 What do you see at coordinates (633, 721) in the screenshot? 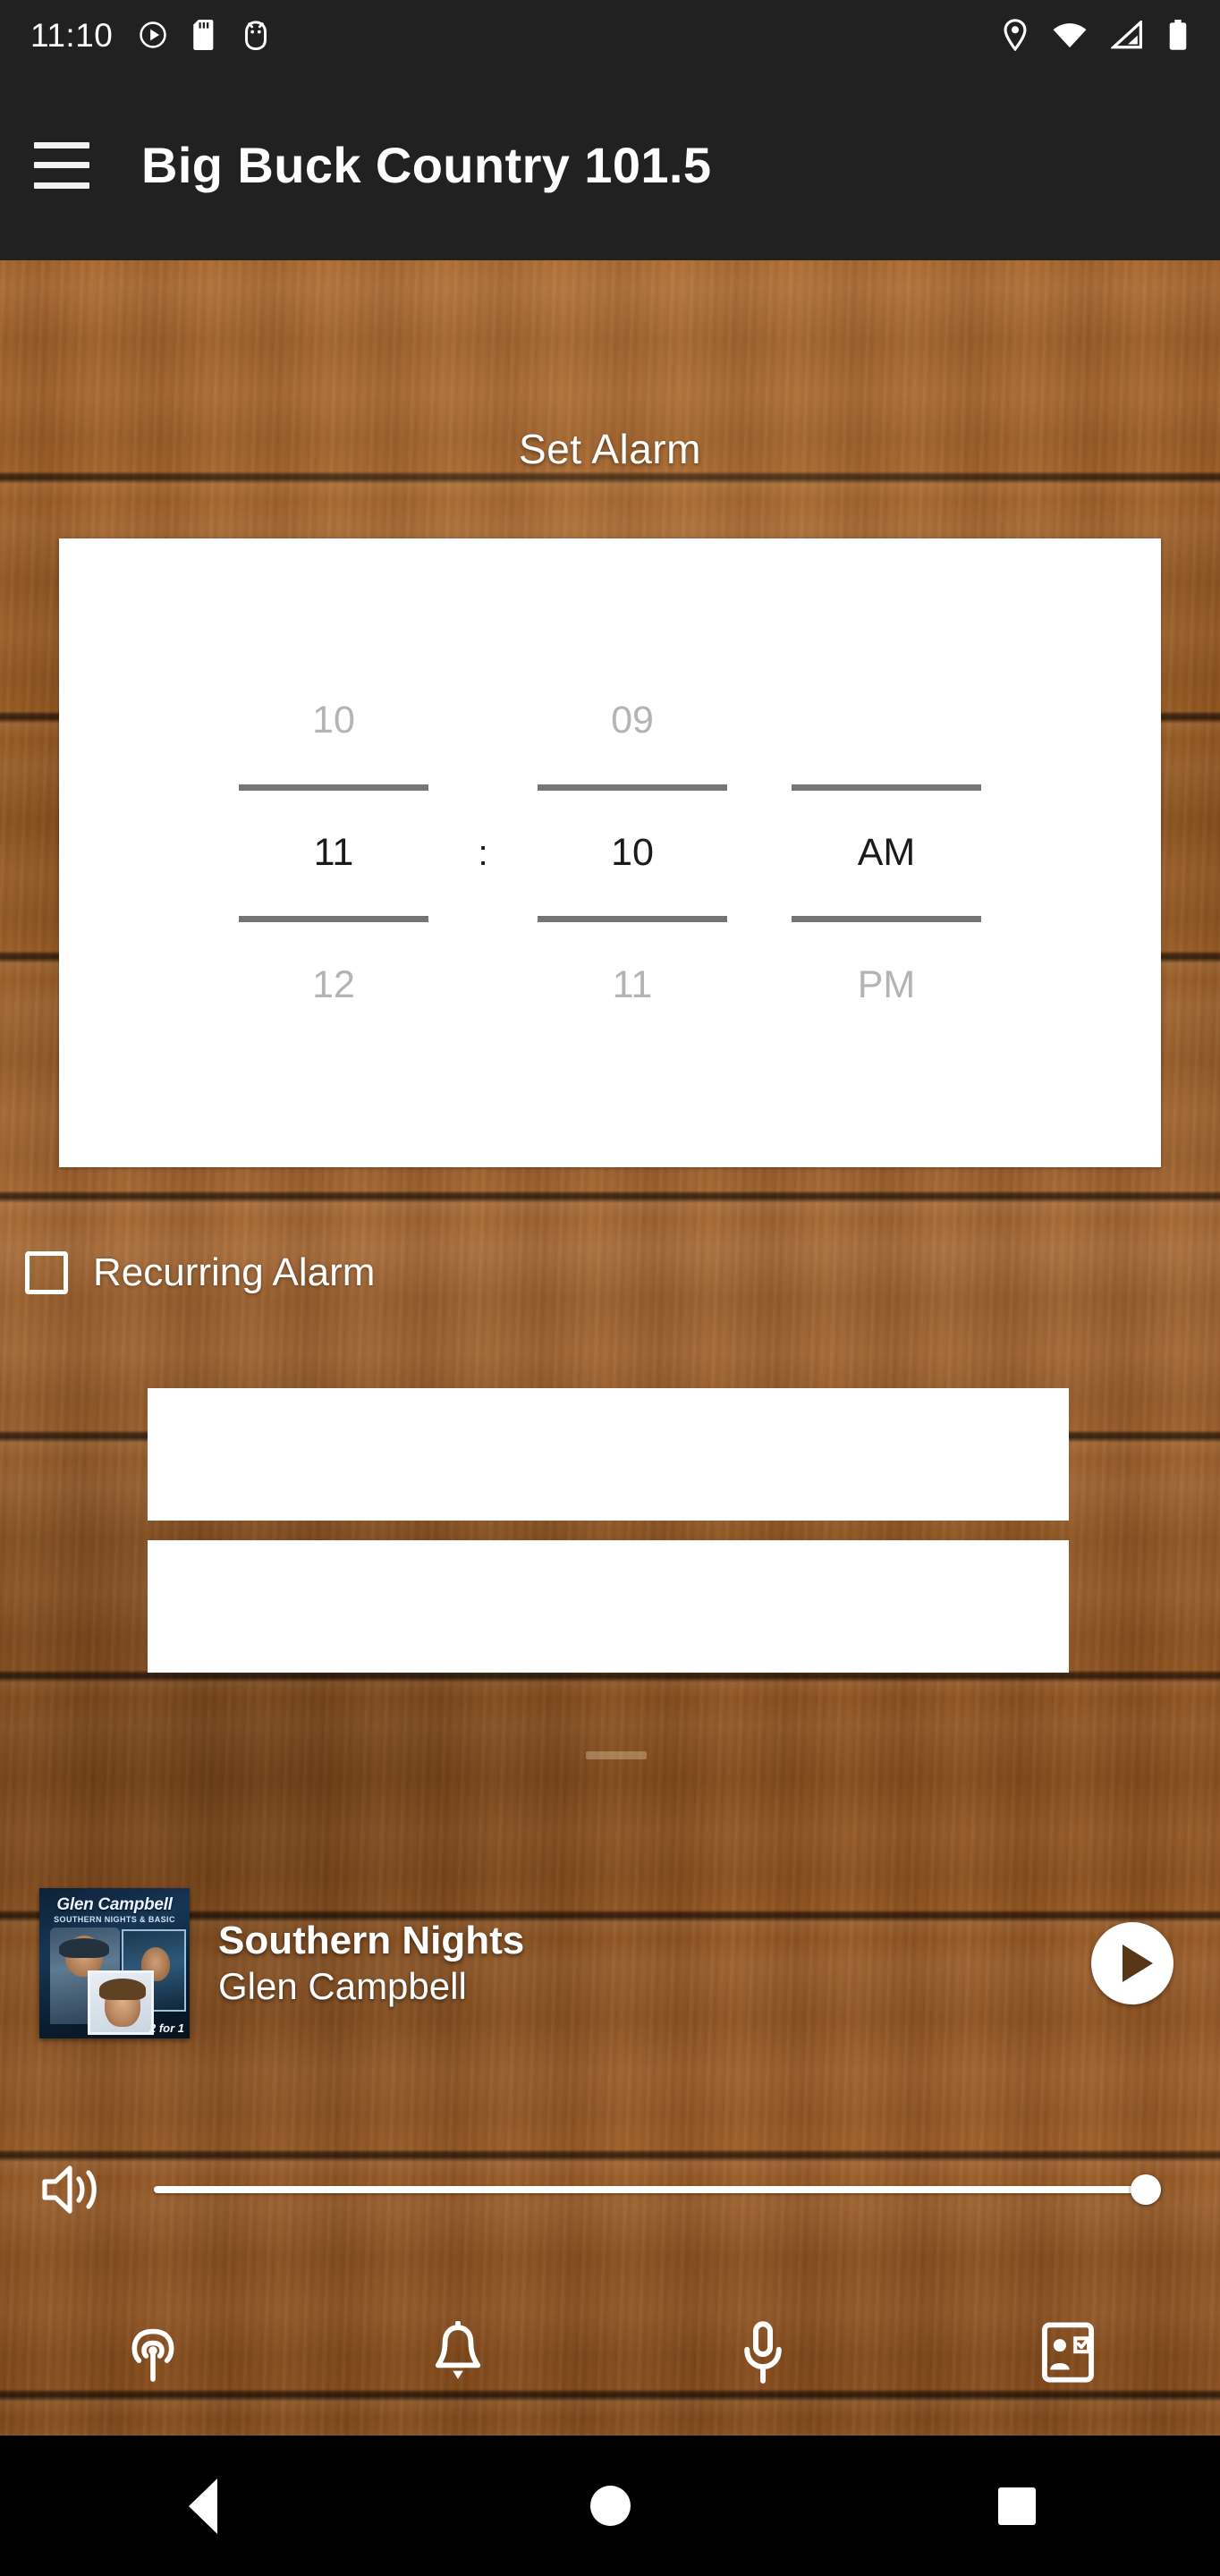
I see `minute-above-value: 09` at bounding box center [633, 721].